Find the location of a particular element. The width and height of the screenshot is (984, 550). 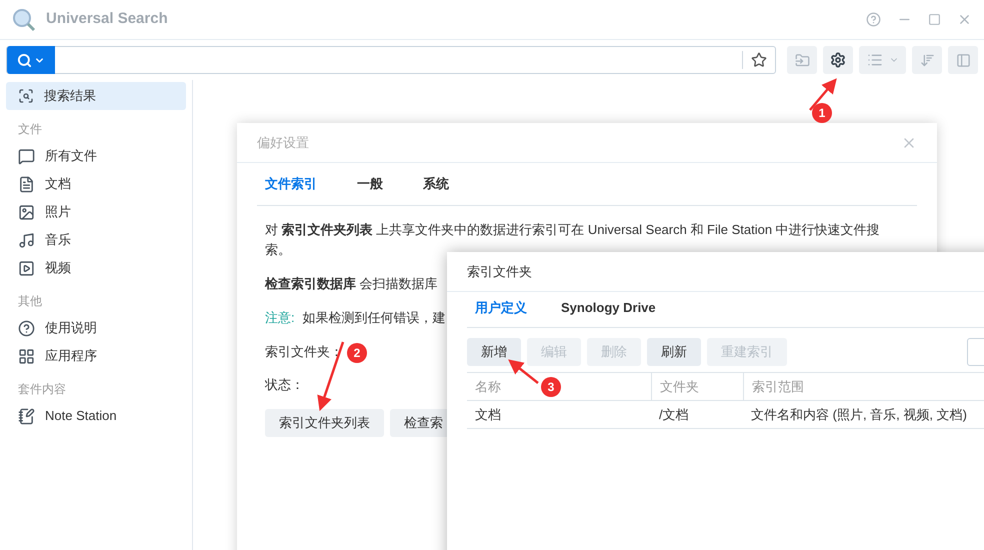

maximize-icon is located at coordinates (934, 19).